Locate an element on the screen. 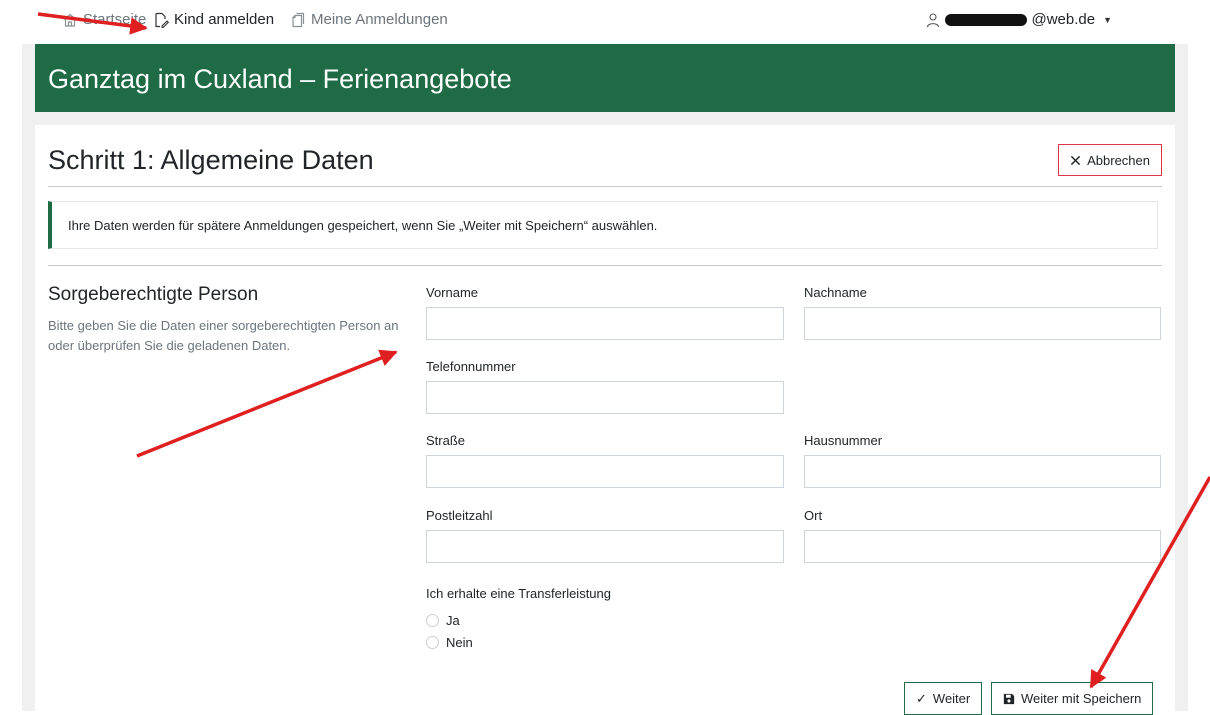 The width and height of the screenshot is (1210, 715). step-title: Schritt 1: Allgemeine Daten is located at coordinates (211, 160).